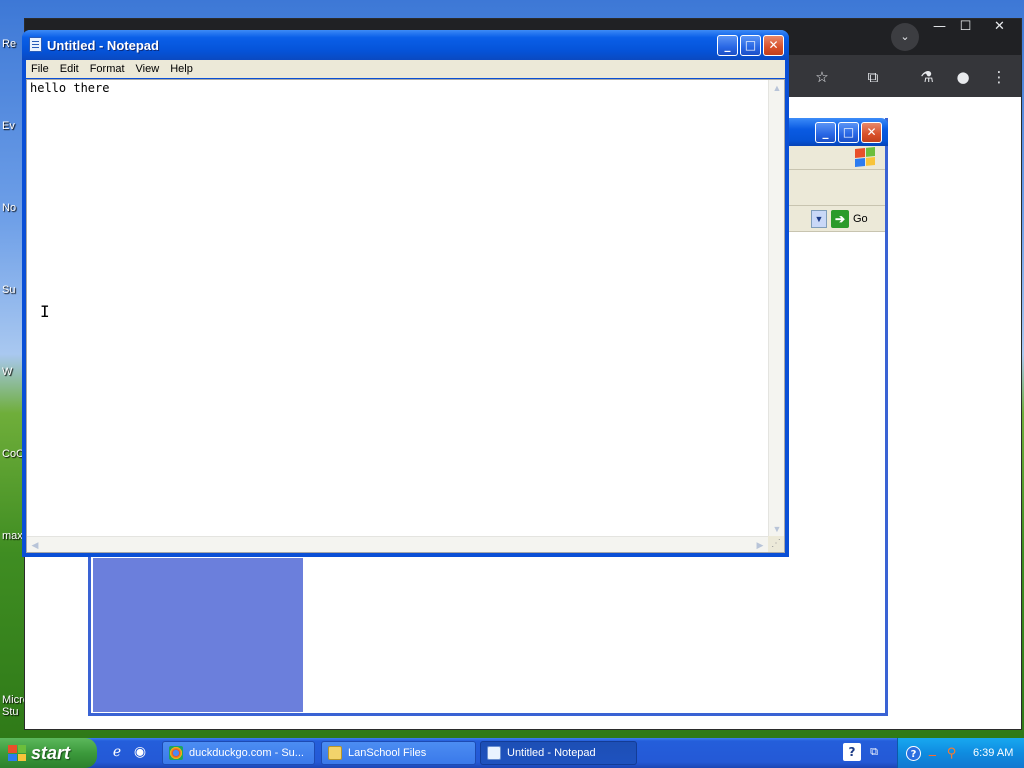  Describe the element at coordinates (405, 69) in the screenshot. I see `menubar: File Edit Format View Help` at that location.